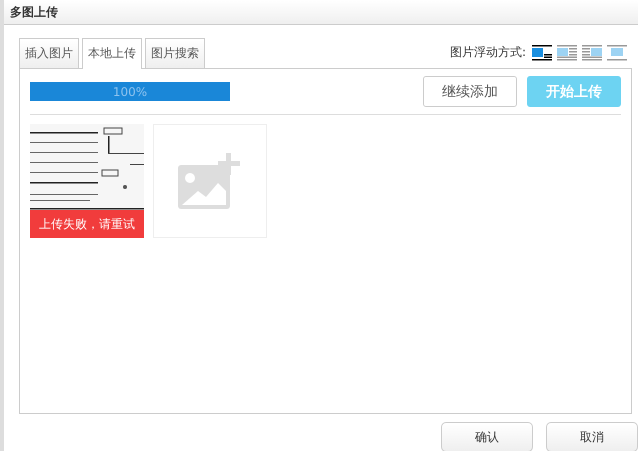  I want to click on add-image-icon, so click(210, 181).